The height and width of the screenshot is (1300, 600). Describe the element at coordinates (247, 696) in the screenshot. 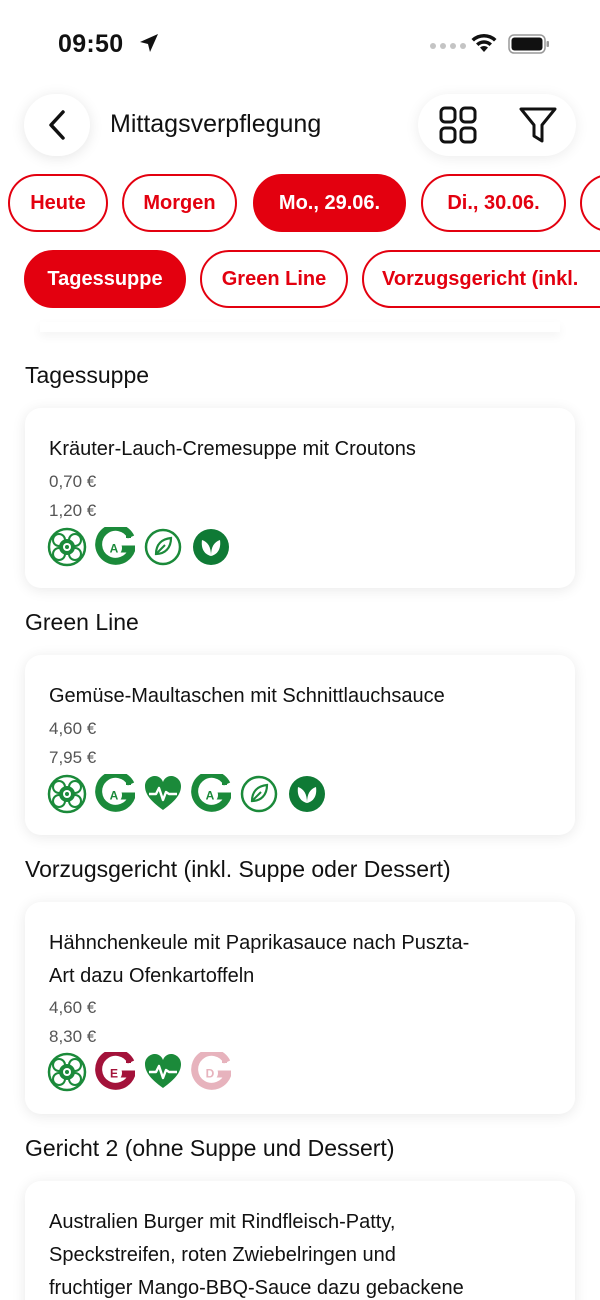

I see `dish-name: Gemüse-Maultaschen mit Schnittlauchsauce` at that location.